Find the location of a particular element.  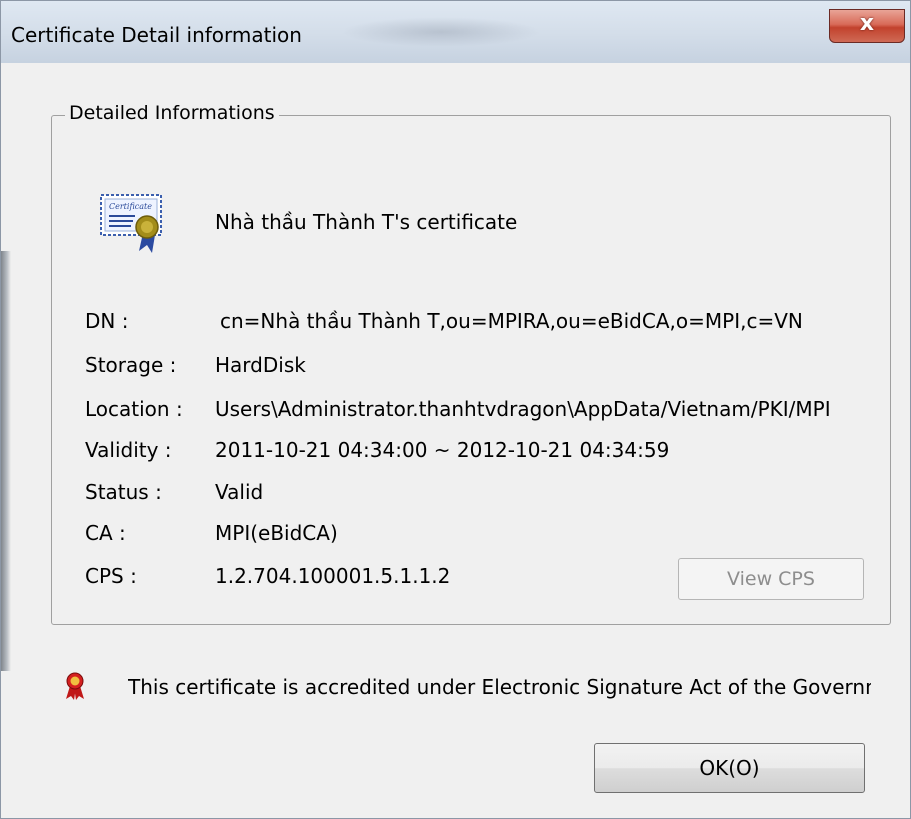

title-bar-background is located at coordinates (441, 32).